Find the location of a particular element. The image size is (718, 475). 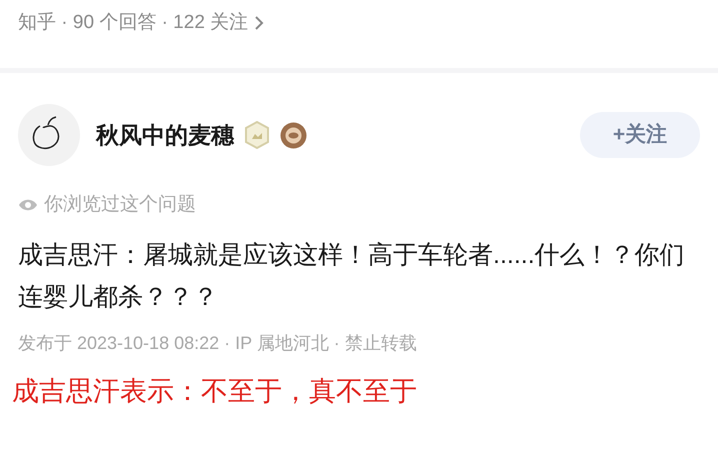

author-name: 秋风中的麦穗 is located at coordinates (165, 135).